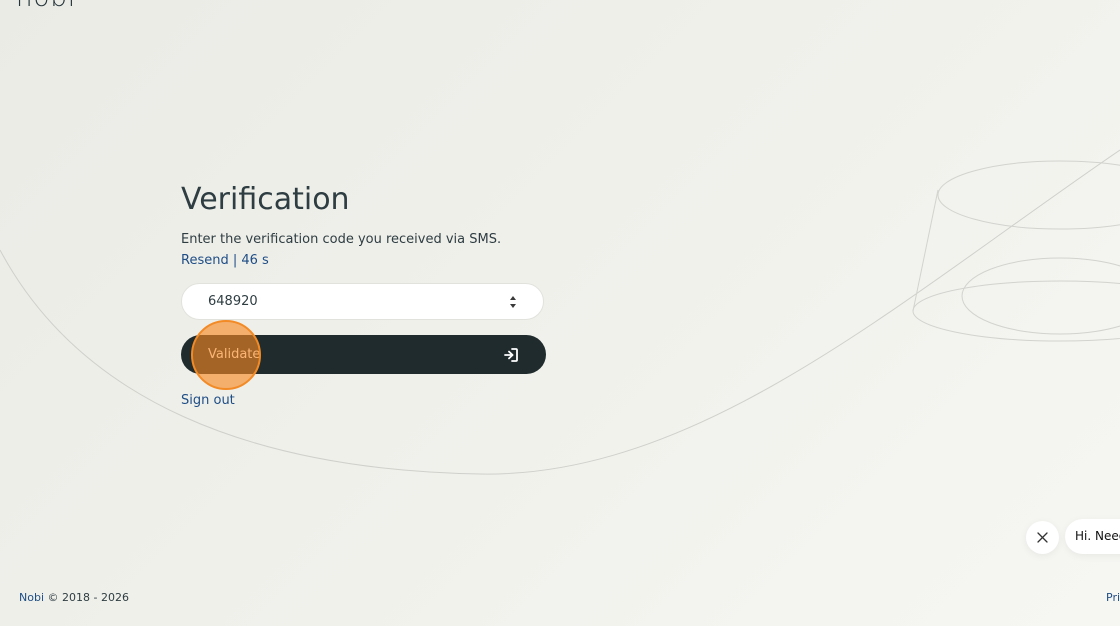  I want to click on privacy-link: Pri, so click(1113, 598).